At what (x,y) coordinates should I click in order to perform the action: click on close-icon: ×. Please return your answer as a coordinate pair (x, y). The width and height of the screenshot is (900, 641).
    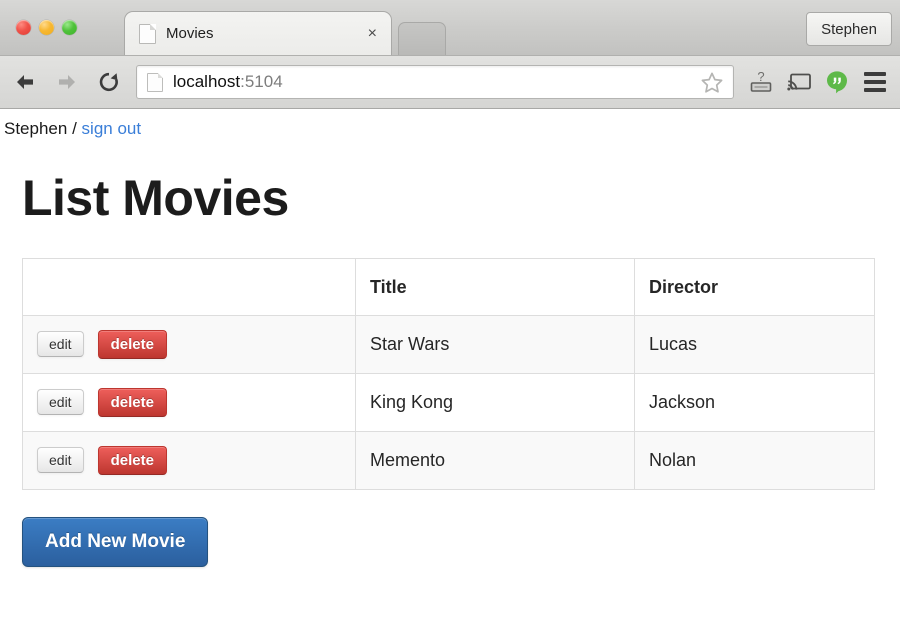
    Looking at the image, I should click on (372, 33).